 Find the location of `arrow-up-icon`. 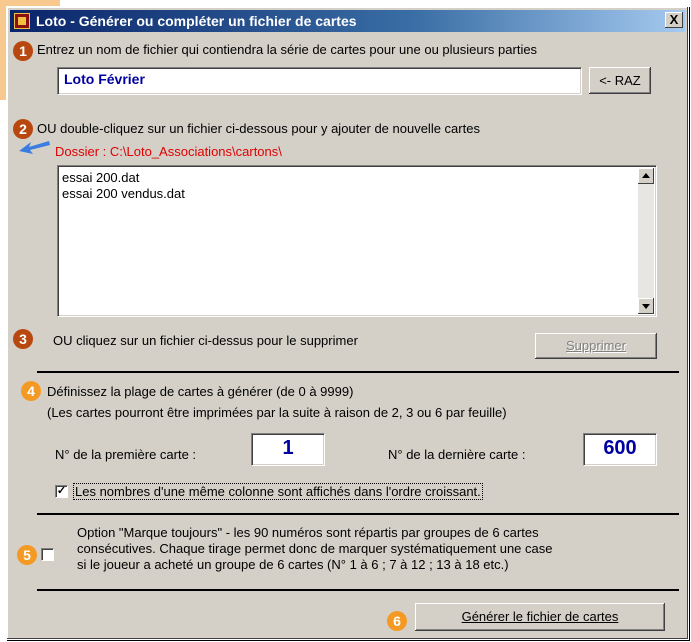

arrow-up-icon is located at coordinates (646, 175).